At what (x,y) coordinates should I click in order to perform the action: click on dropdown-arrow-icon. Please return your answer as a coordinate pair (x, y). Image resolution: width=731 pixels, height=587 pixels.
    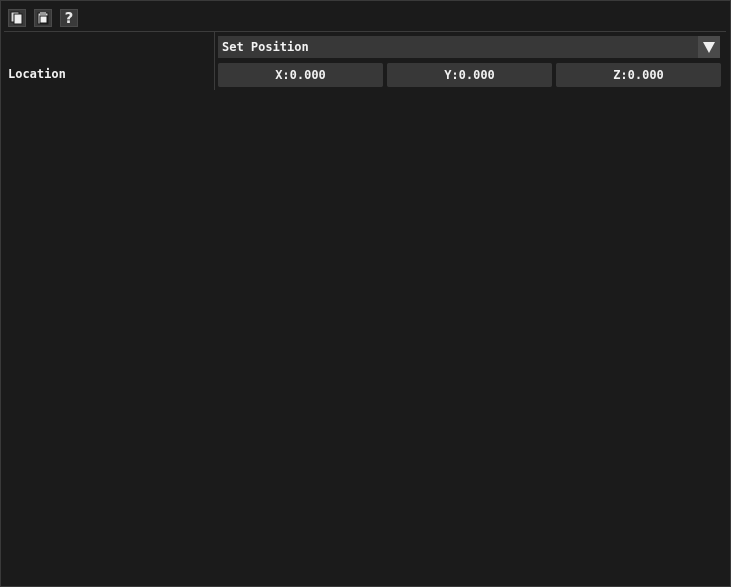
    Looking at the image, I should click on (709, 47).